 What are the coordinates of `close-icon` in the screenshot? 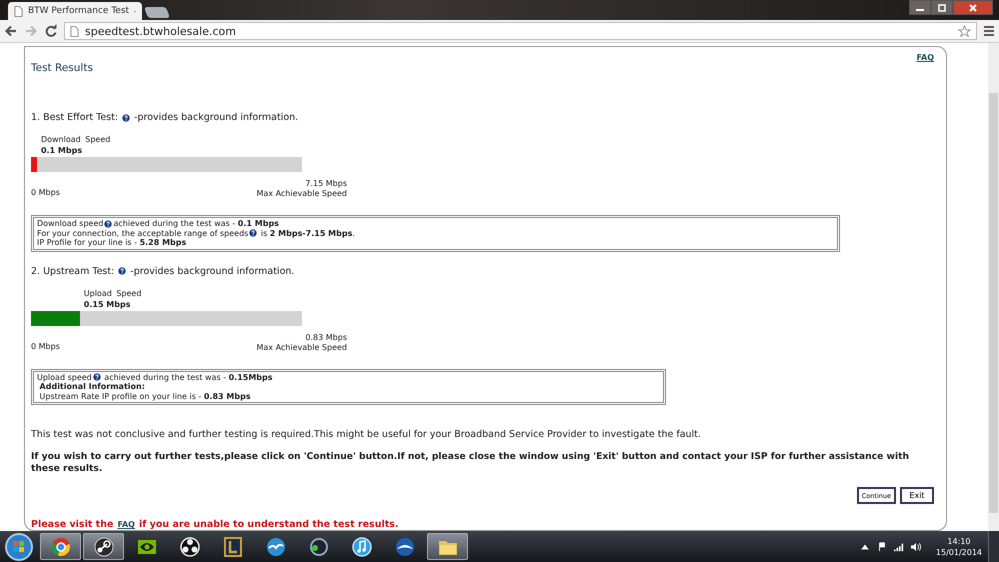 It's located at (973, 8).